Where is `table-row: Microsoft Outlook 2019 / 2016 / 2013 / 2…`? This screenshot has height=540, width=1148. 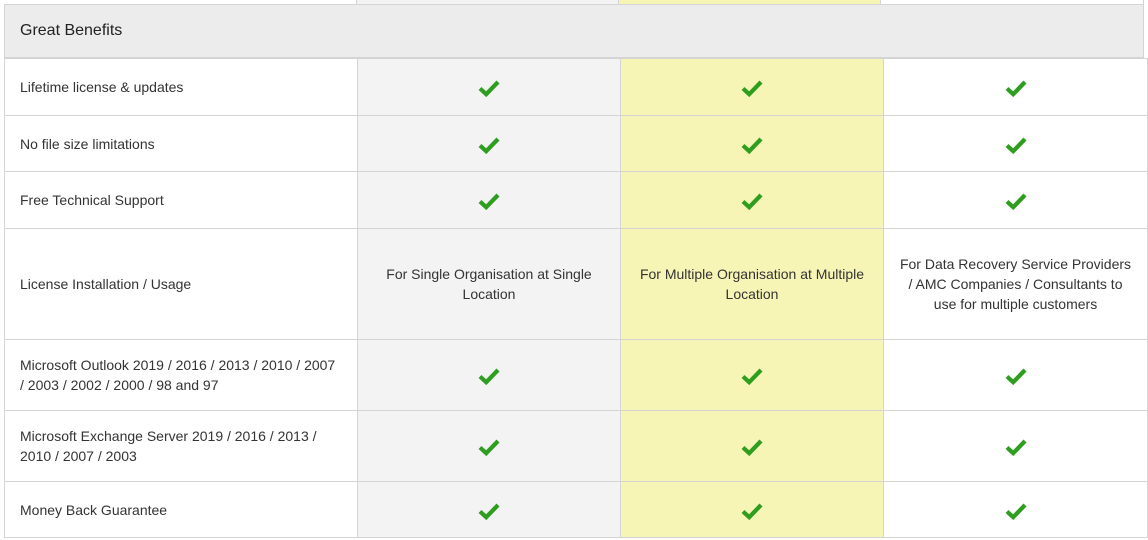
table-row: Microsoft Outlook 2019 / 2016 / 2013 / 2… is located at coordinates (576, 375).